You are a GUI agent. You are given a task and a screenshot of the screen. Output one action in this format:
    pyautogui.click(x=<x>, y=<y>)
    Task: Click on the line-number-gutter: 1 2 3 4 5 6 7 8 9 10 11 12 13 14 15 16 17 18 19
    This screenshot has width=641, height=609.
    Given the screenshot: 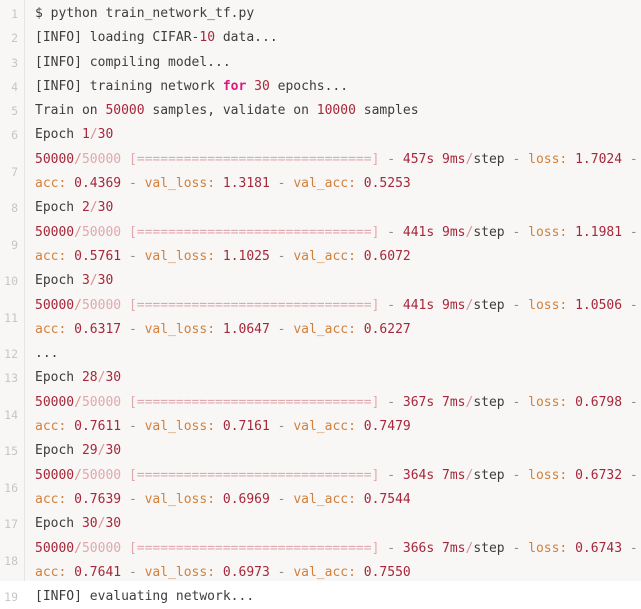 What is the action you would take?
    pyautogui.click(x=12, y=302)
    